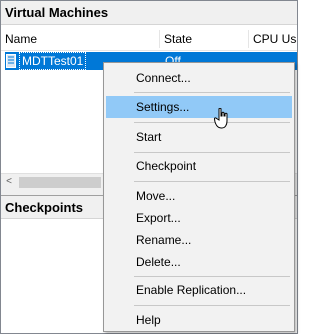  Describe the element at coordinates (80, 39) in the screenshot. I see `column-header-name: Name` at that location.